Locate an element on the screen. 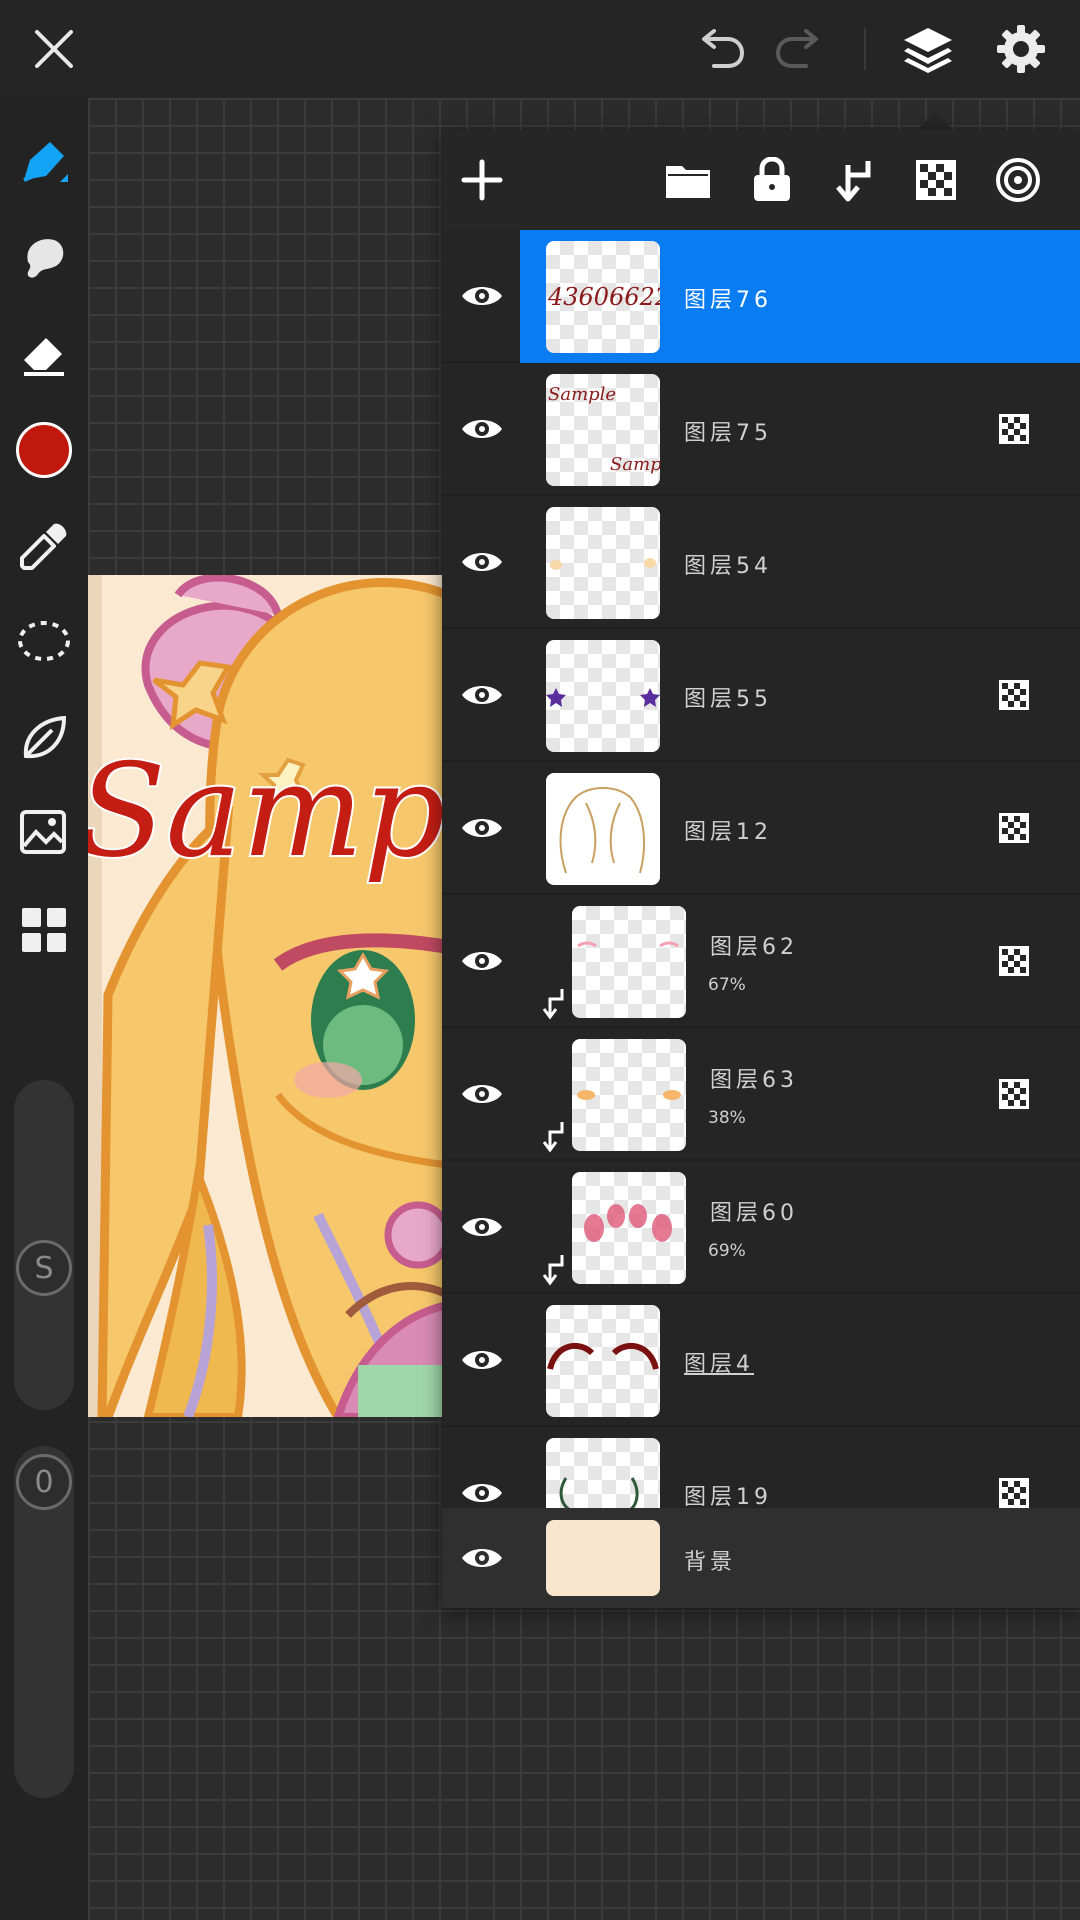  image-import-icon is located at coordinates (44, 834).